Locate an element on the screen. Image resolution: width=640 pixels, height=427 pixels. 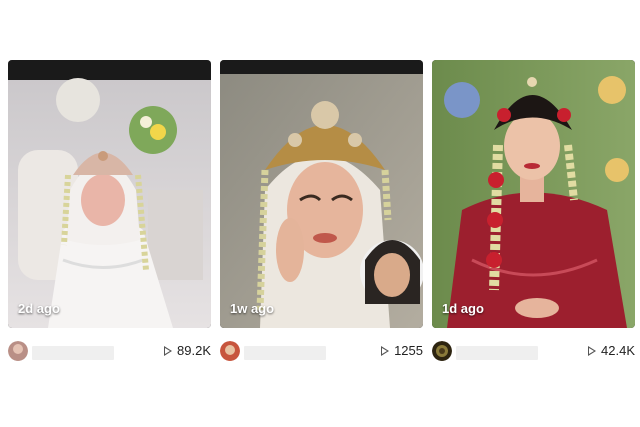
video-meta: 89.2K is located at coordinates (109, 351).